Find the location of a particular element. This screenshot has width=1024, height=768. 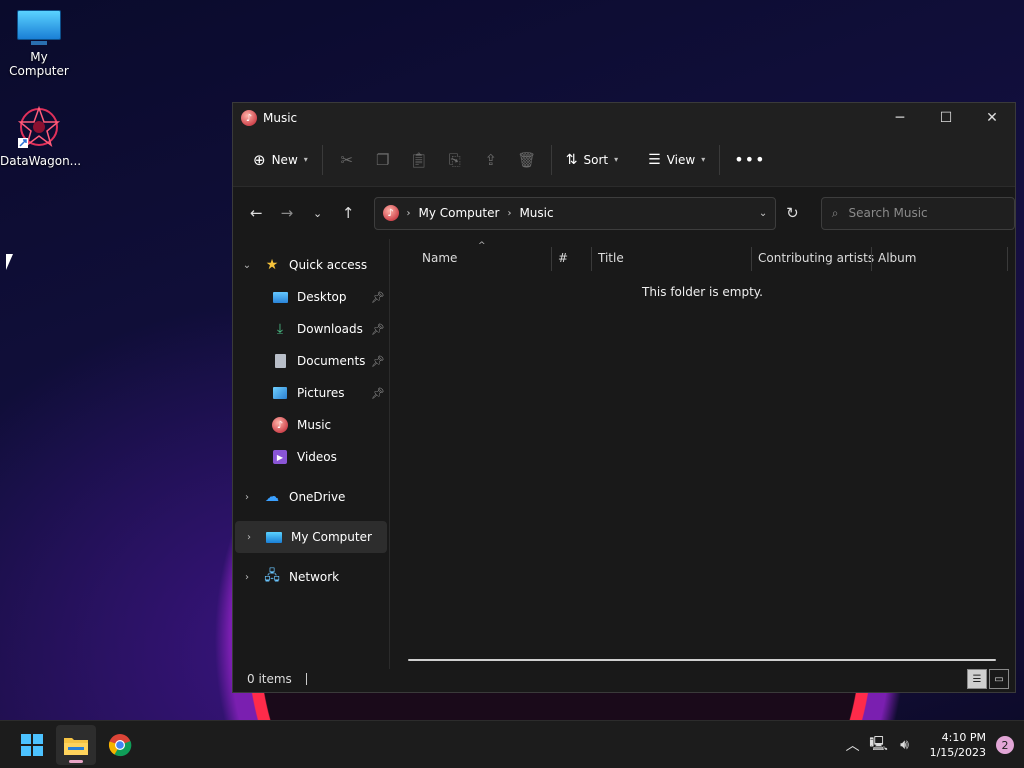

show-hidden-icons-chevron-icon: ︿ is located at coordinates (853, 745).